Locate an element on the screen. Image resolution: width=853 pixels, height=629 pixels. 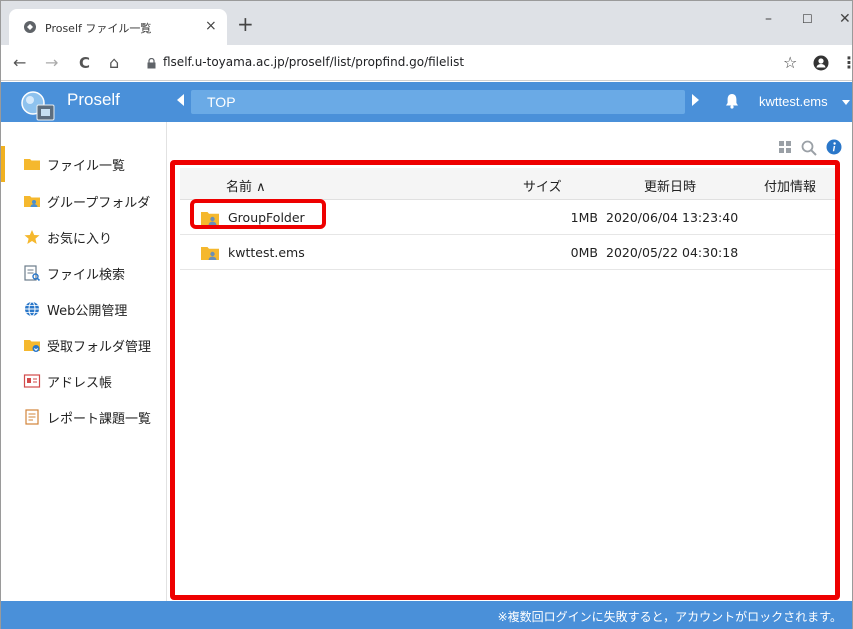
minimize-button: – is located at coordinates (768, 19).